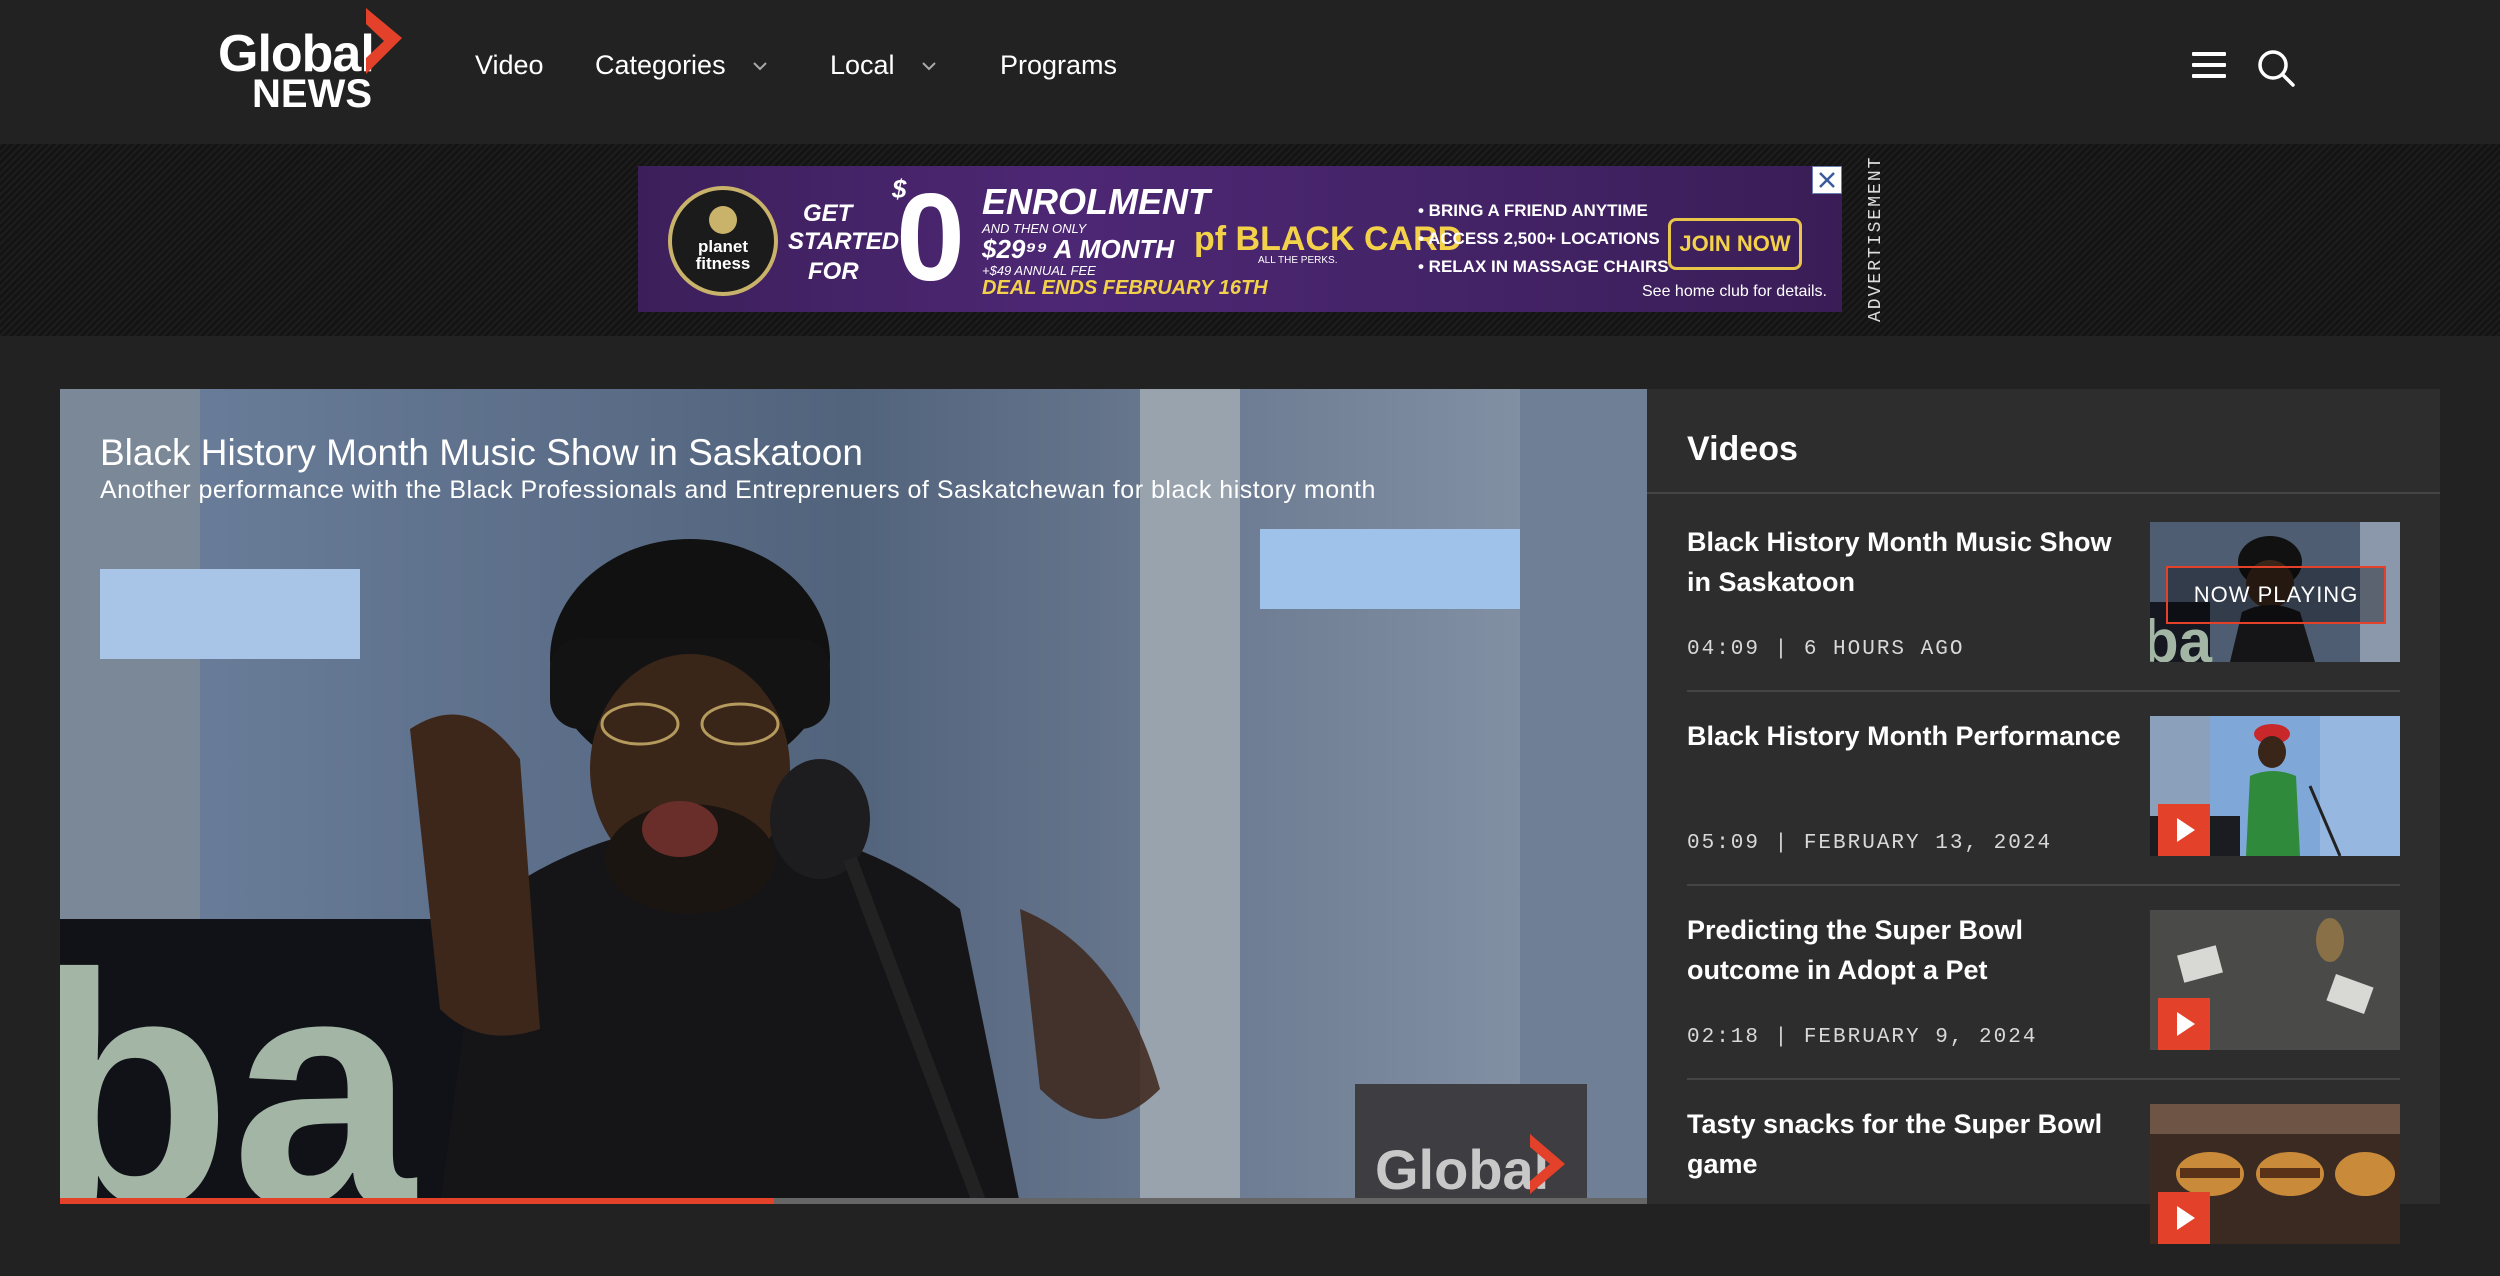 Image resolution: width=2500 pixels, height=1276 pixels. I want to click on global-news-logo: Global NEWS, so click(309, 62).